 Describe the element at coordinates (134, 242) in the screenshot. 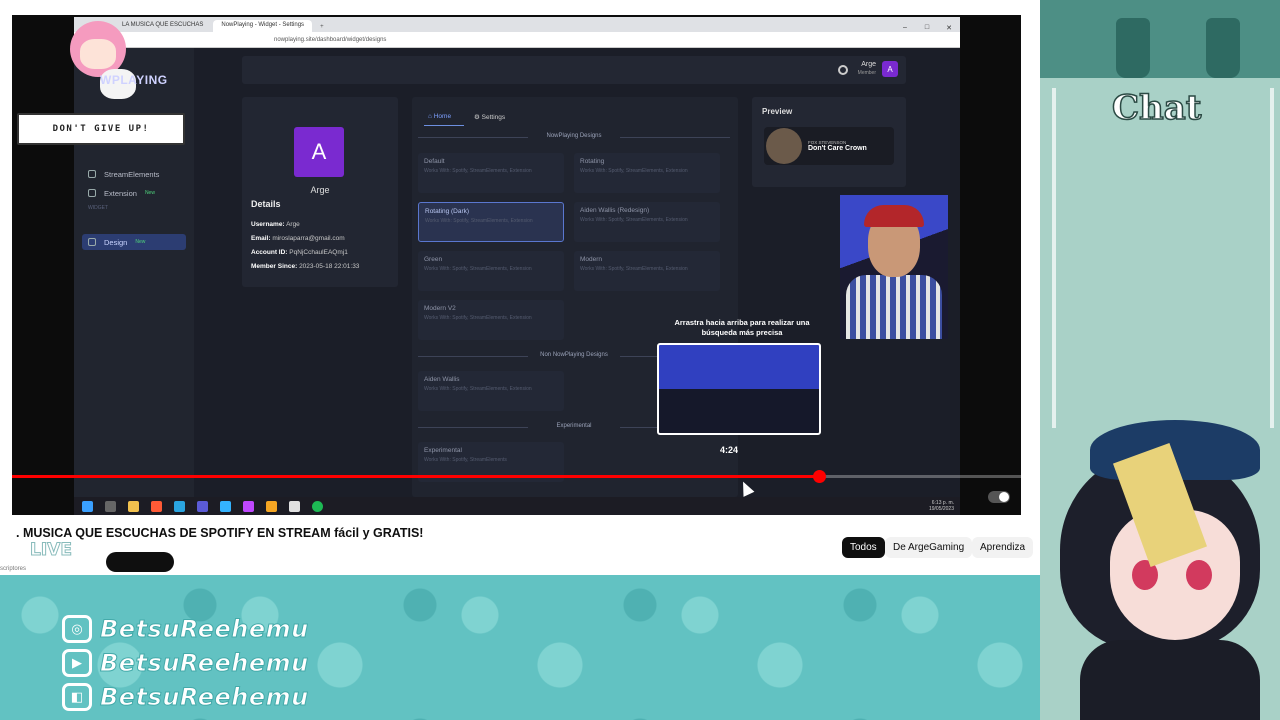

I see `sidebar-item-design: Design New` at that location.